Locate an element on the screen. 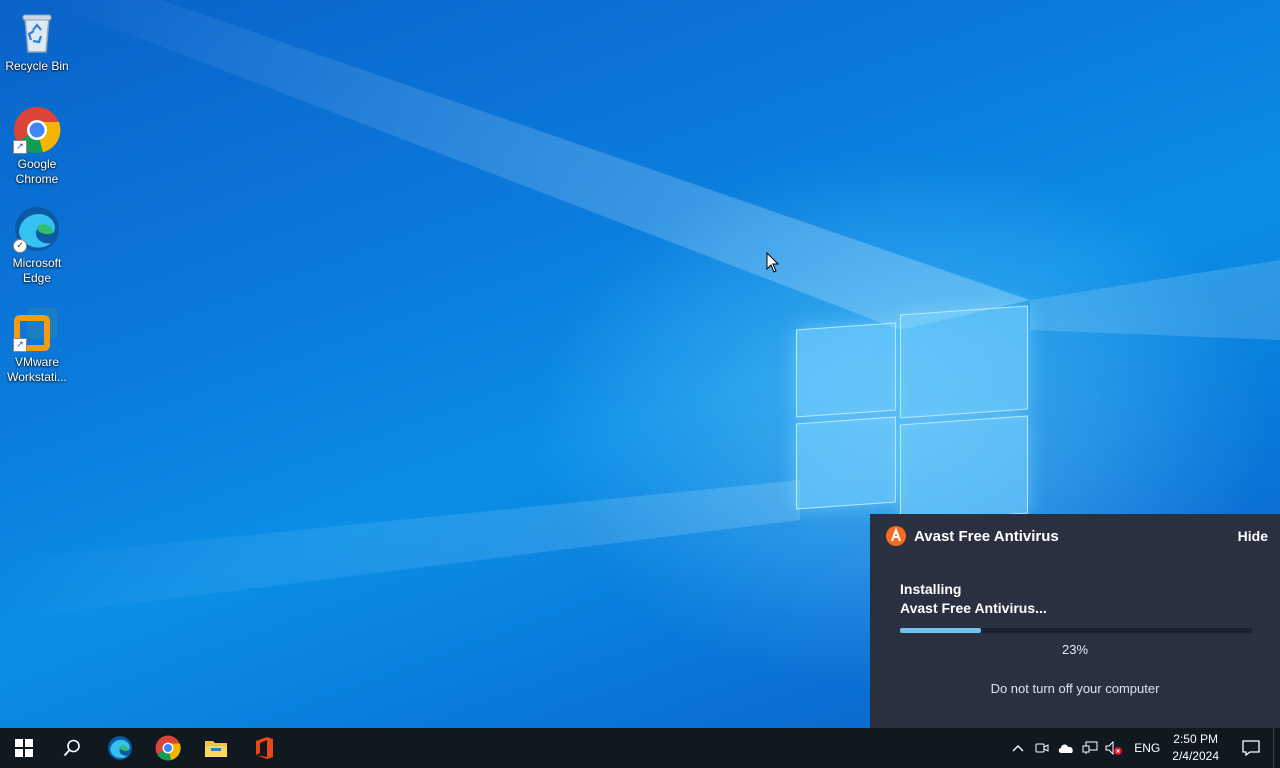  hide-button: Hide is located at coordinates (1253, 536).